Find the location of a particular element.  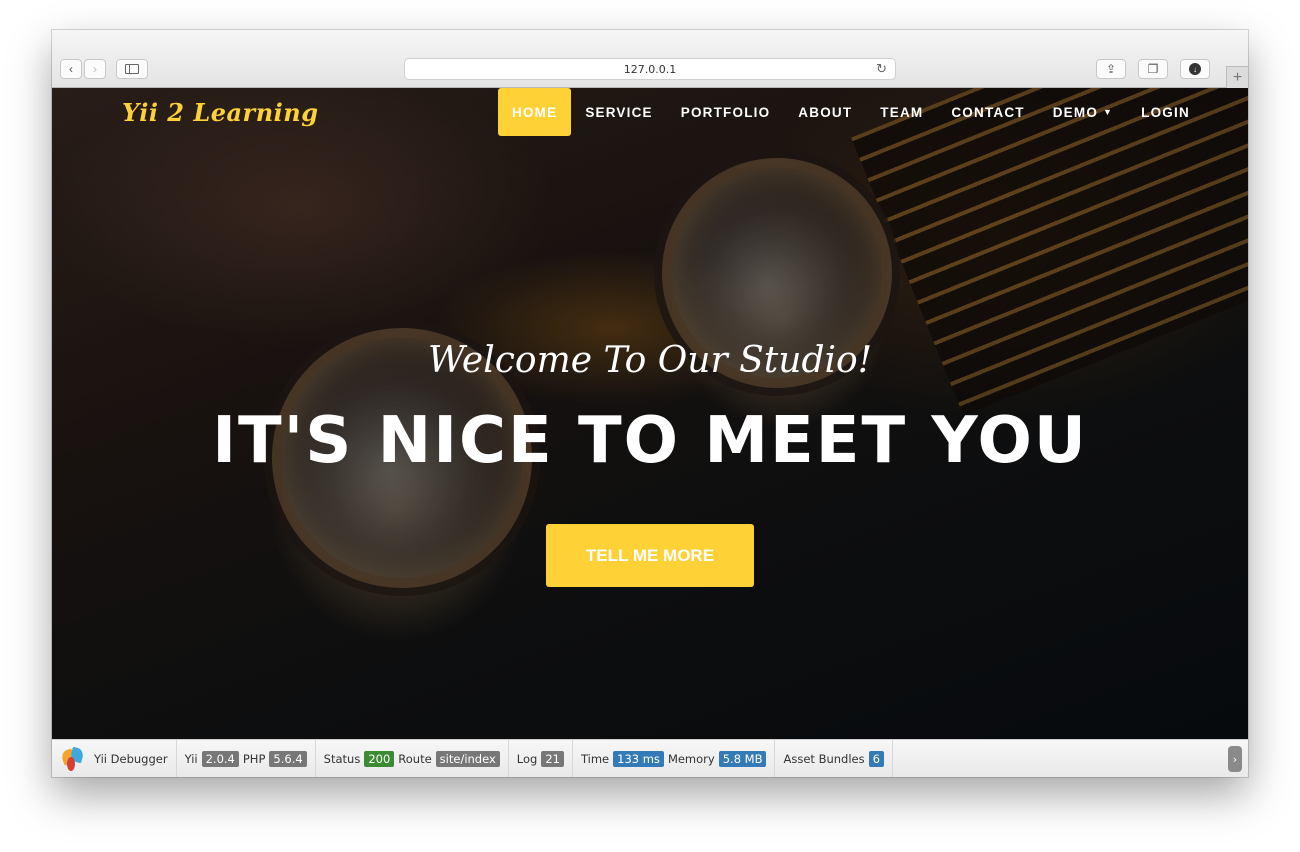

time-badge: 133 ms is located at coordinates (638, 758).